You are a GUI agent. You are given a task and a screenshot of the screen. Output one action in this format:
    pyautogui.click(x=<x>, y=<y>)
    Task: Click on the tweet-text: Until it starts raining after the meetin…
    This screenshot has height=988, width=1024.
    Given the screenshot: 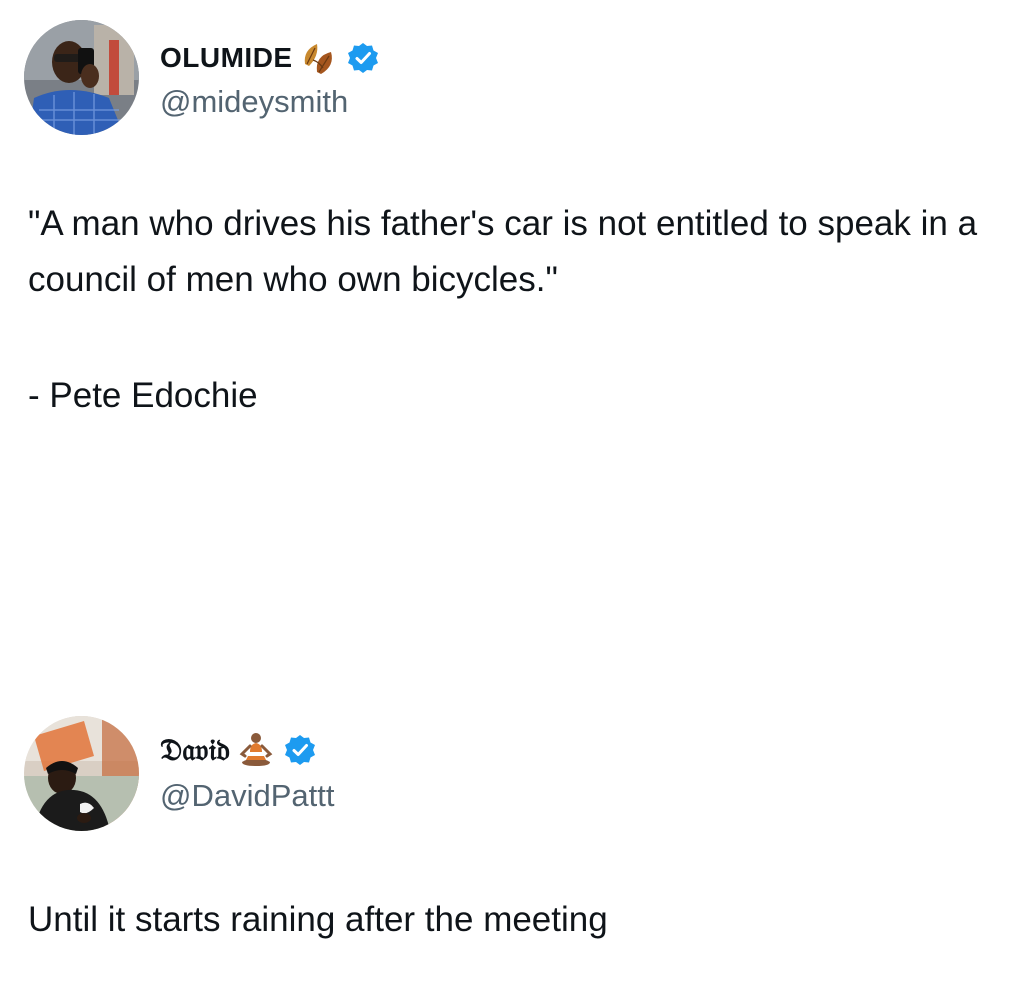 What is the action you would take?
    pyautogui.click(x=513, y=920)
    